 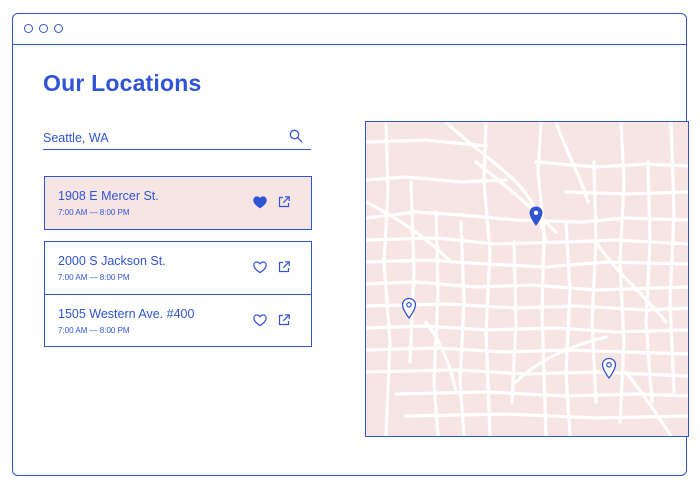 What do you see at coordinates (112, 261) in the screenshot?
I see `location-address: 2000 S Jackson St.` at bounding box center [112, 261].